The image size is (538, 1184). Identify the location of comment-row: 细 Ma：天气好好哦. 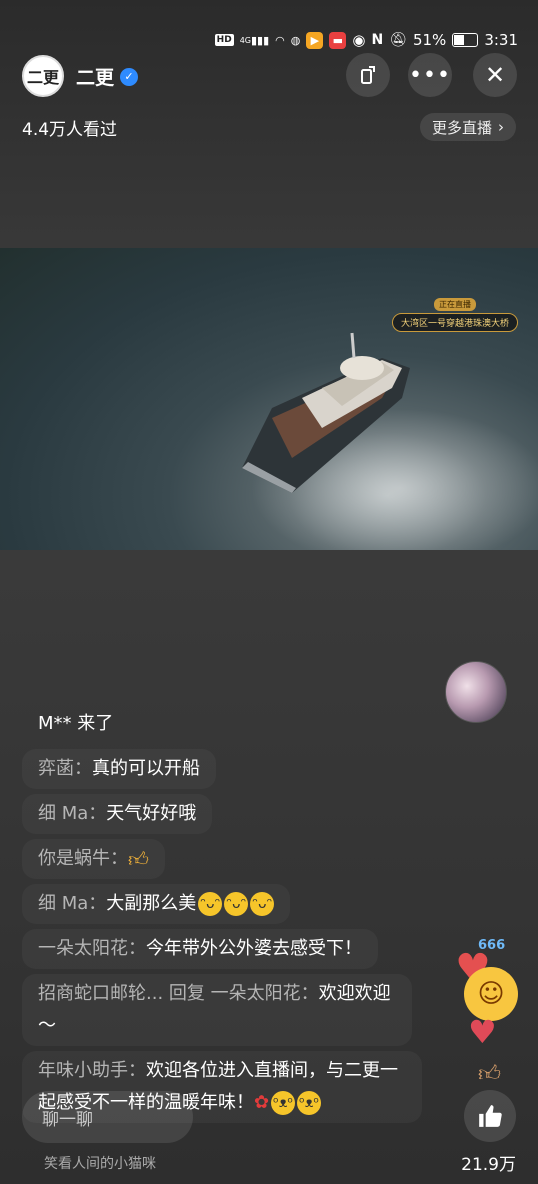
(117, 814).